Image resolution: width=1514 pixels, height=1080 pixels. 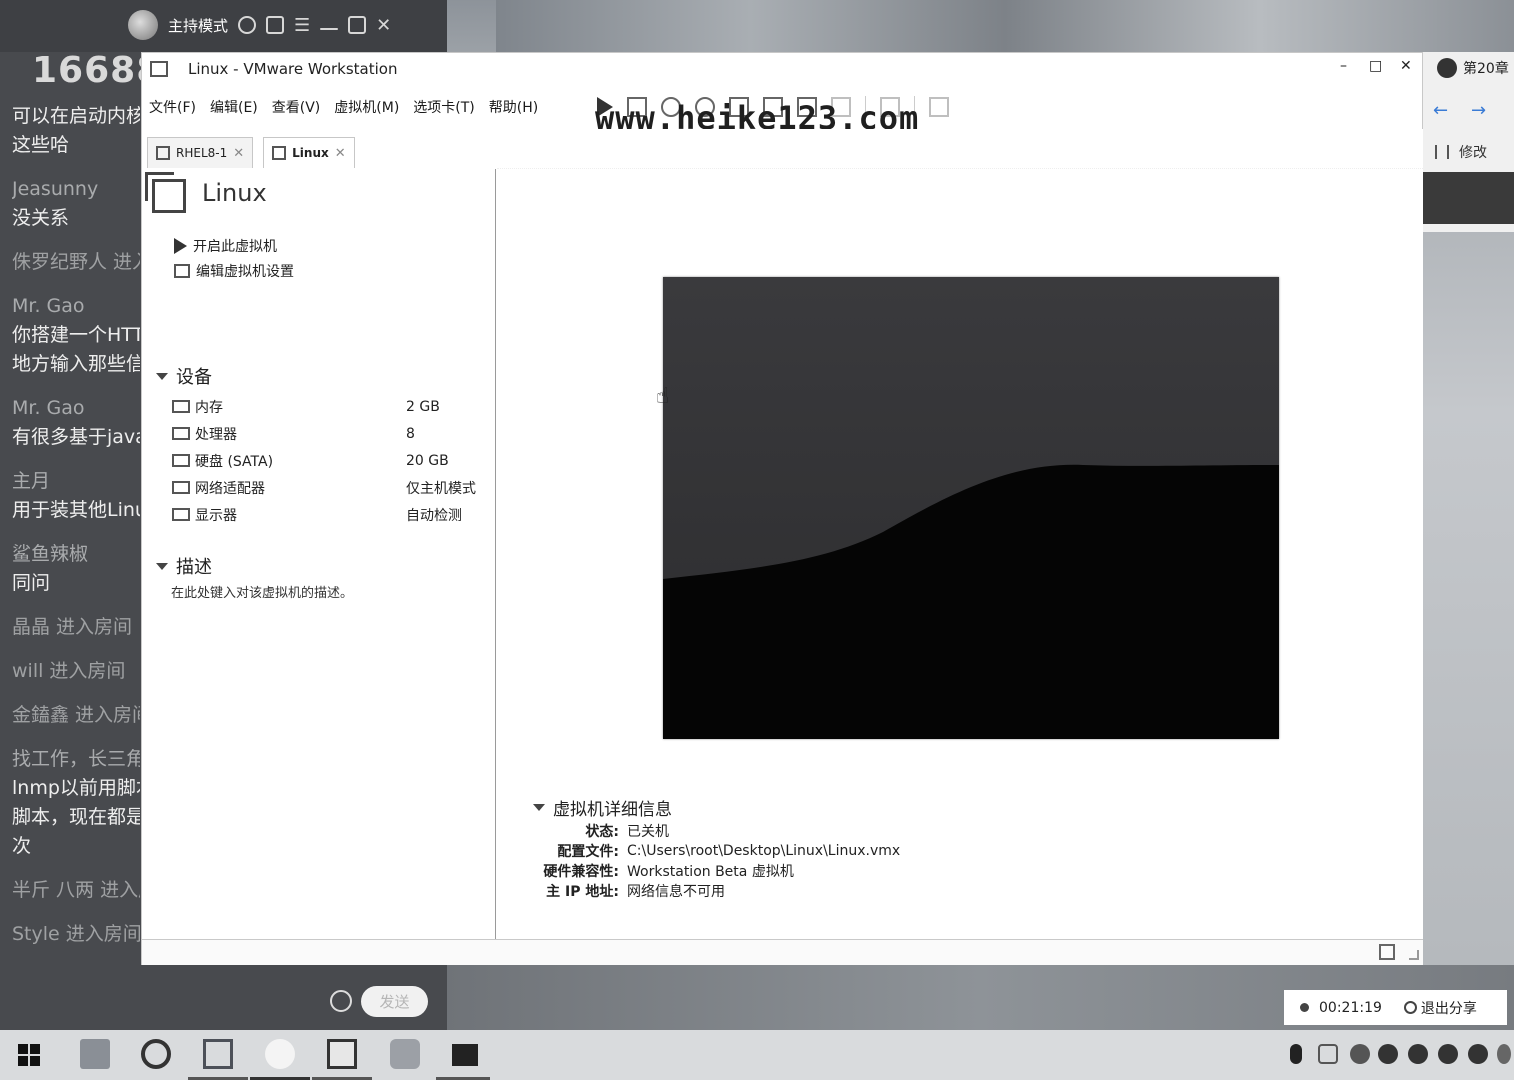 What do you see at coordinates (181, 460) in the screenshot?
I see `disk-icon` at bounding box center [181, 460].